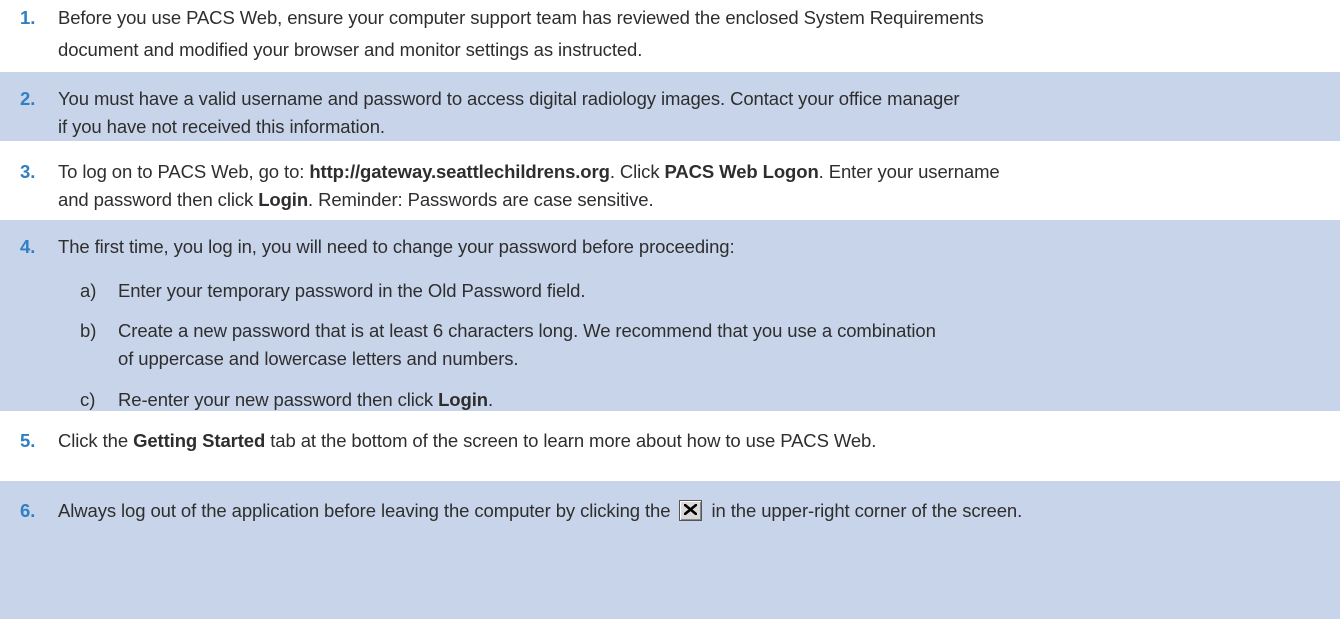 The width and height of the screenshot is (1340, 619). Describe the element at coordinates (28, 246) in the screenshot. I see `step-number: 4.` at that location.